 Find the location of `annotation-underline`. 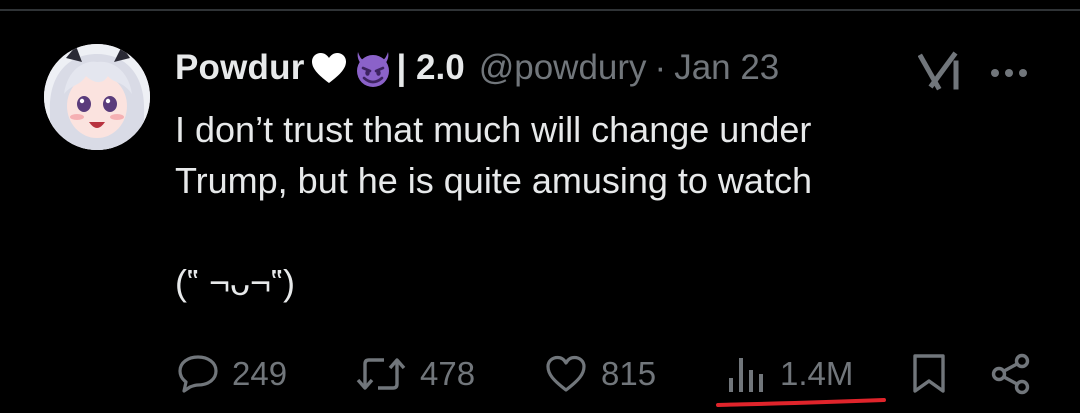

annotation-underline is located at coordinates (801, 401).